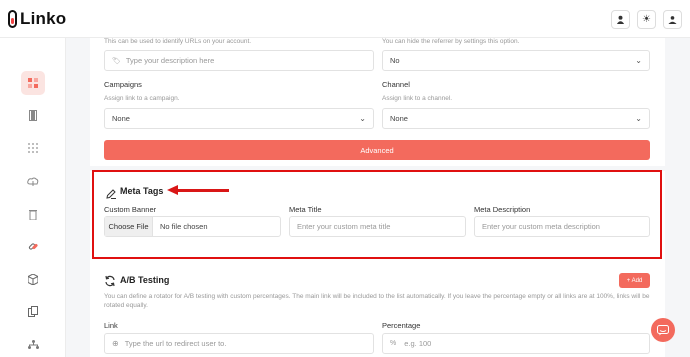 Image resolution: width=690 pixels, height=357 pixels. I want to click on percentage-label: Percentage, so click(401, 325).